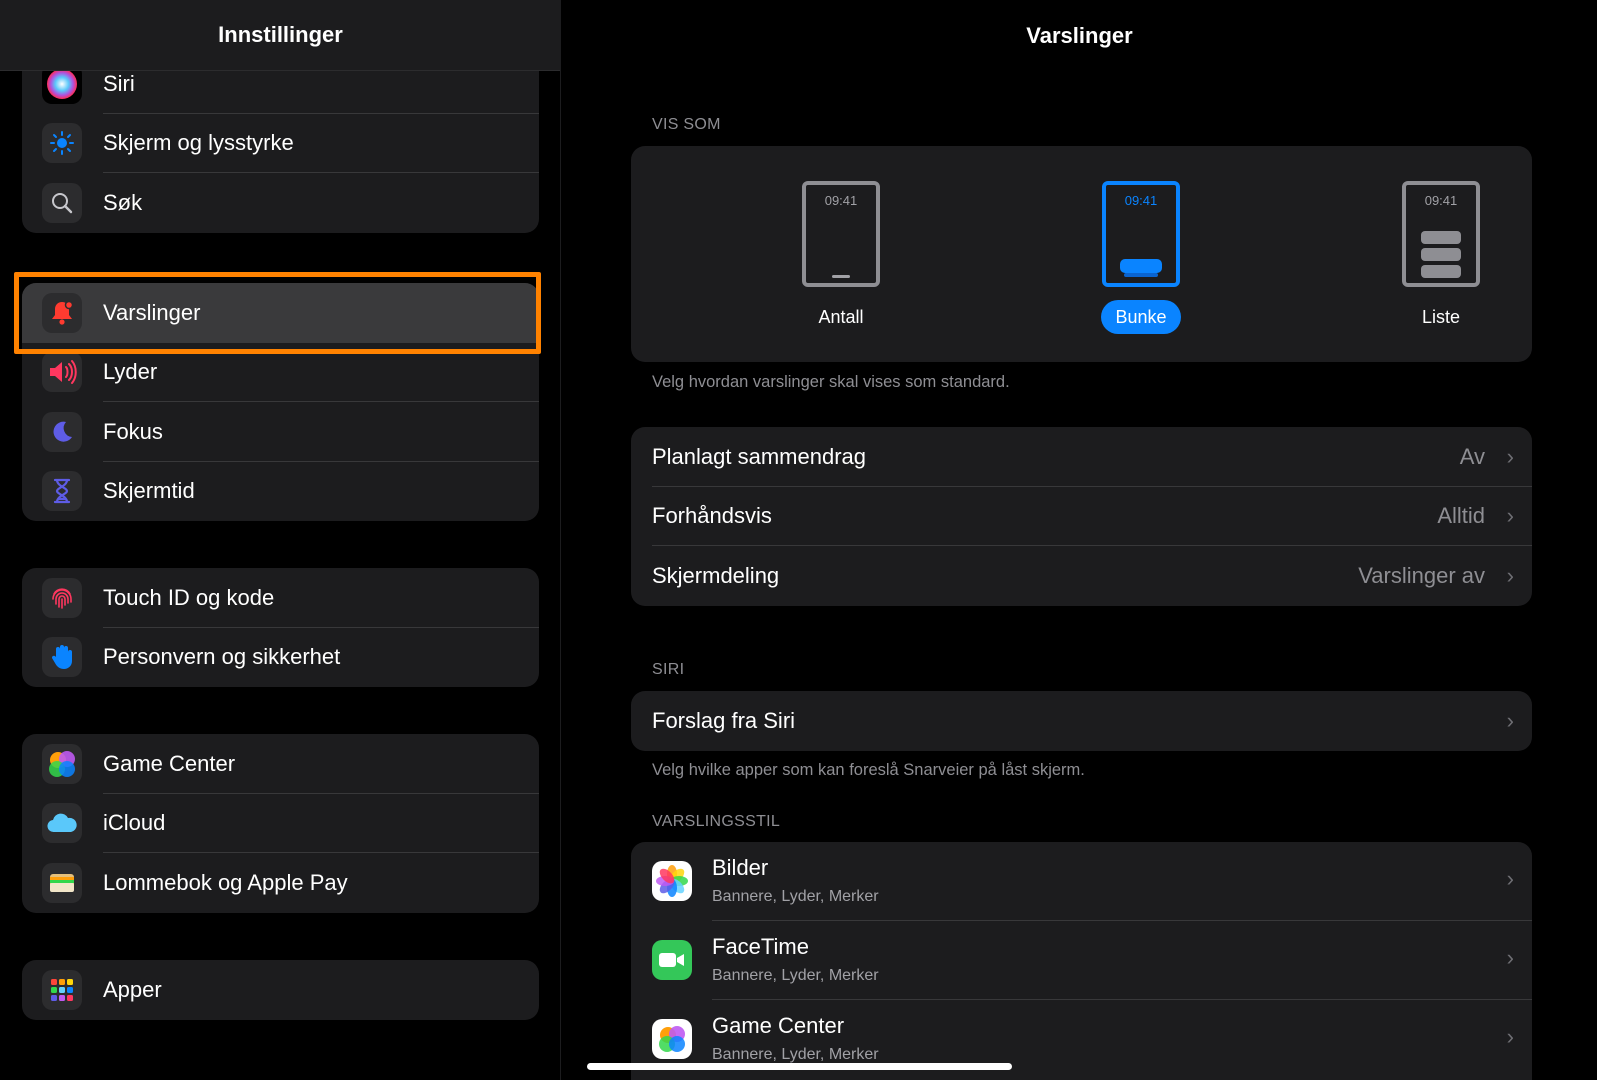 This screenshot has width=1597, height=1080. I want to click on row-screen-sharing: Skjermdeling Varslinger av ›, so click(1081, 576).